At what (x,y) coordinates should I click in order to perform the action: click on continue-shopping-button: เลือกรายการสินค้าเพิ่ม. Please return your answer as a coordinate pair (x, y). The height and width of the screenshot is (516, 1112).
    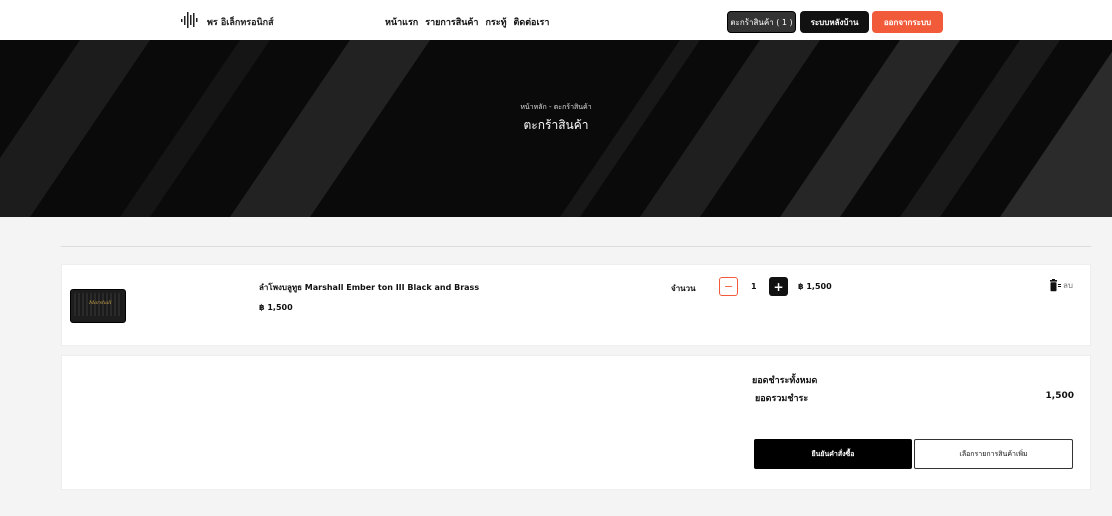
    Looking at the image, I should click on (993, 454).